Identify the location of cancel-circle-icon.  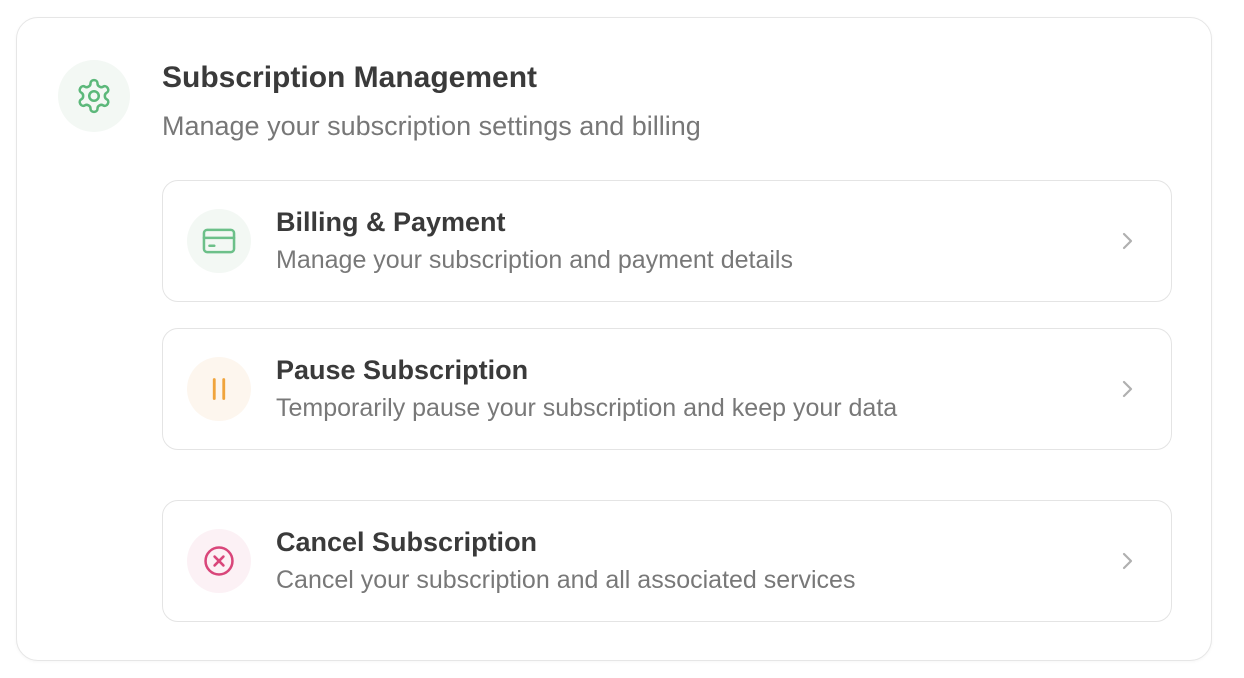
(219, 561).